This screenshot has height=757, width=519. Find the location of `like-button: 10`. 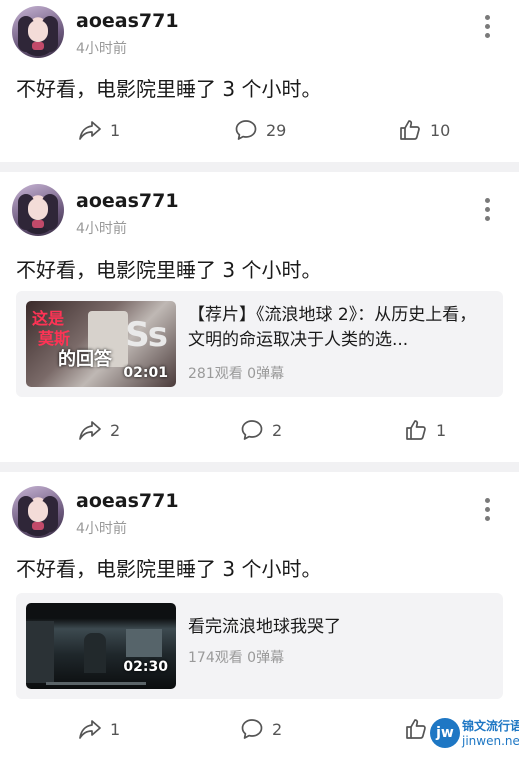

like-button: 10 is located at coordinates (424, 130).